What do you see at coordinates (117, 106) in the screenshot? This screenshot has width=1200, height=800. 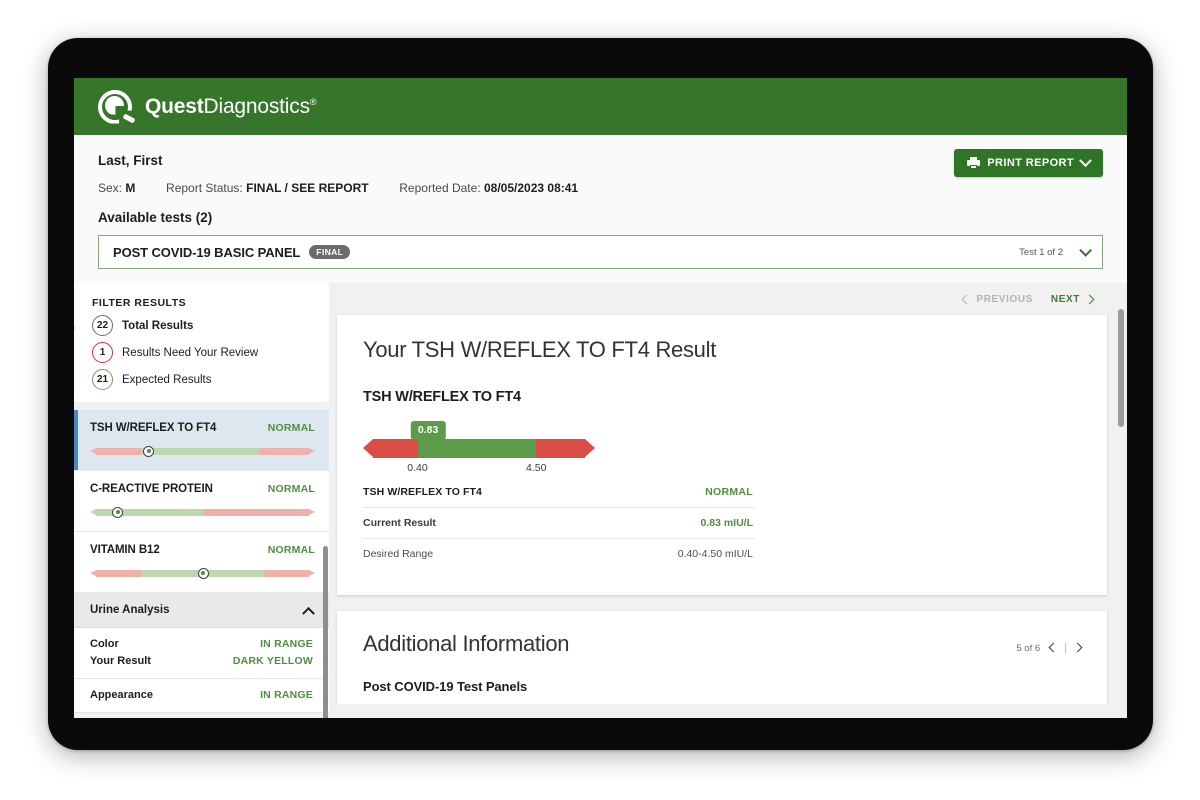 I see `quest-q-logo-icon` at bounding box center [117, 106].